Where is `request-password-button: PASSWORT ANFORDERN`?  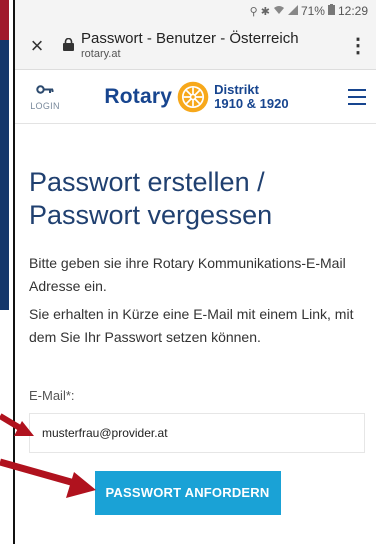 request-password-button: PASSWORT ANFORDERN is located at coordinates (187, 492).